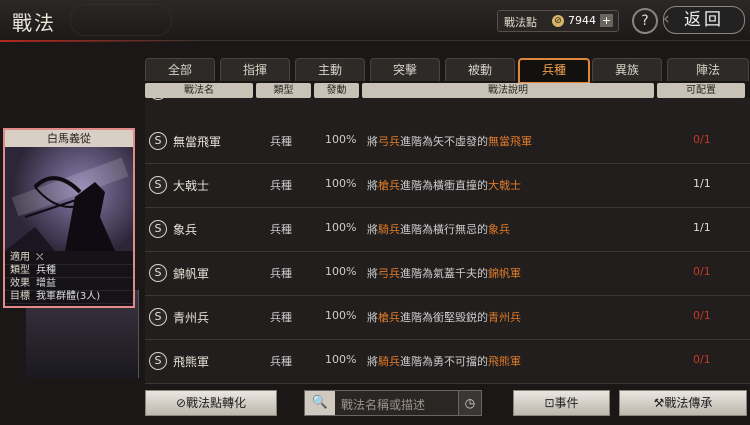  What do you see at coordinates (469, 403) in the screenshot?
I see `clock-icon: ◷` at bounding box center [469, 403].